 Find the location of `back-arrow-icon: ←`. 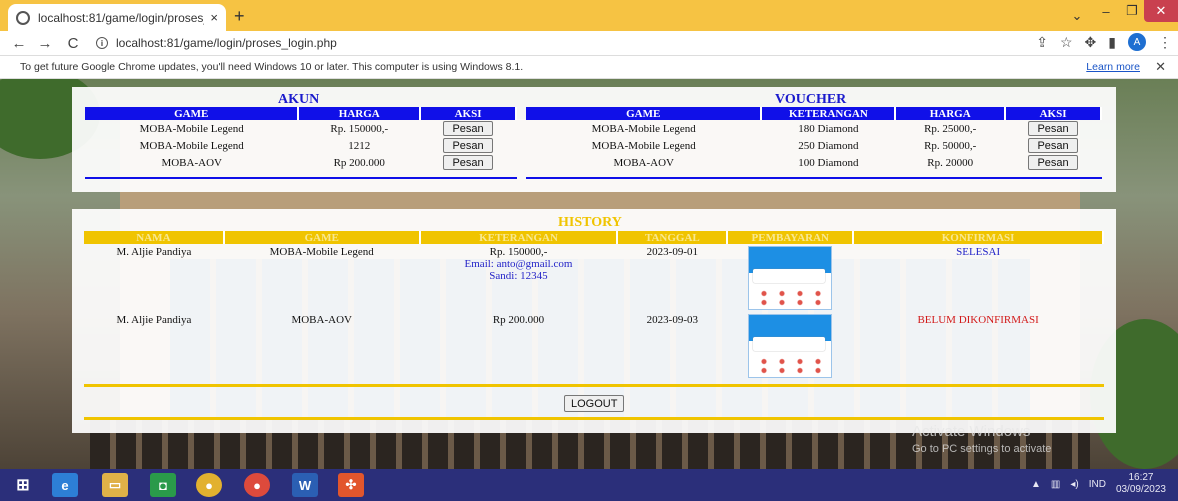

back-arrow-icon: ← is located at coordinates (19, 43).